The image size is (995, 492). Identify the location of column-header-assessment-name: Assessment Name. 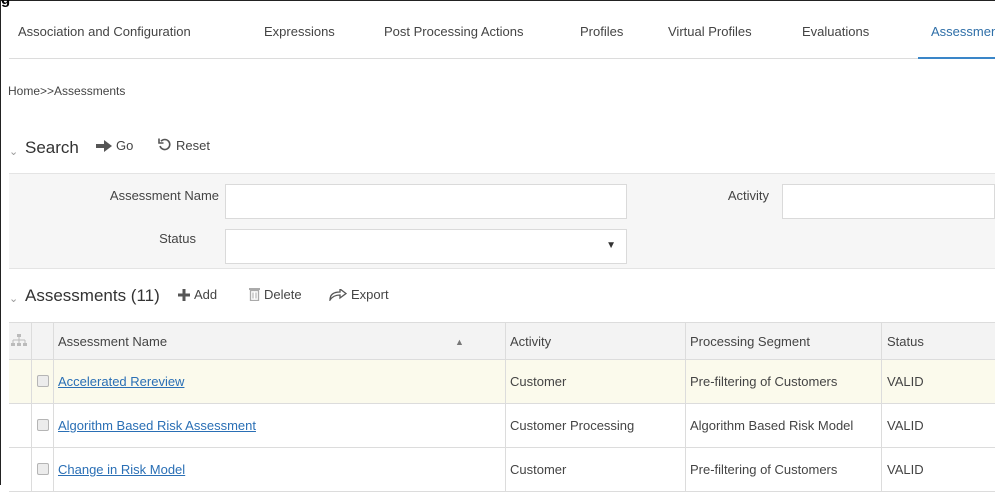
(112, 342).